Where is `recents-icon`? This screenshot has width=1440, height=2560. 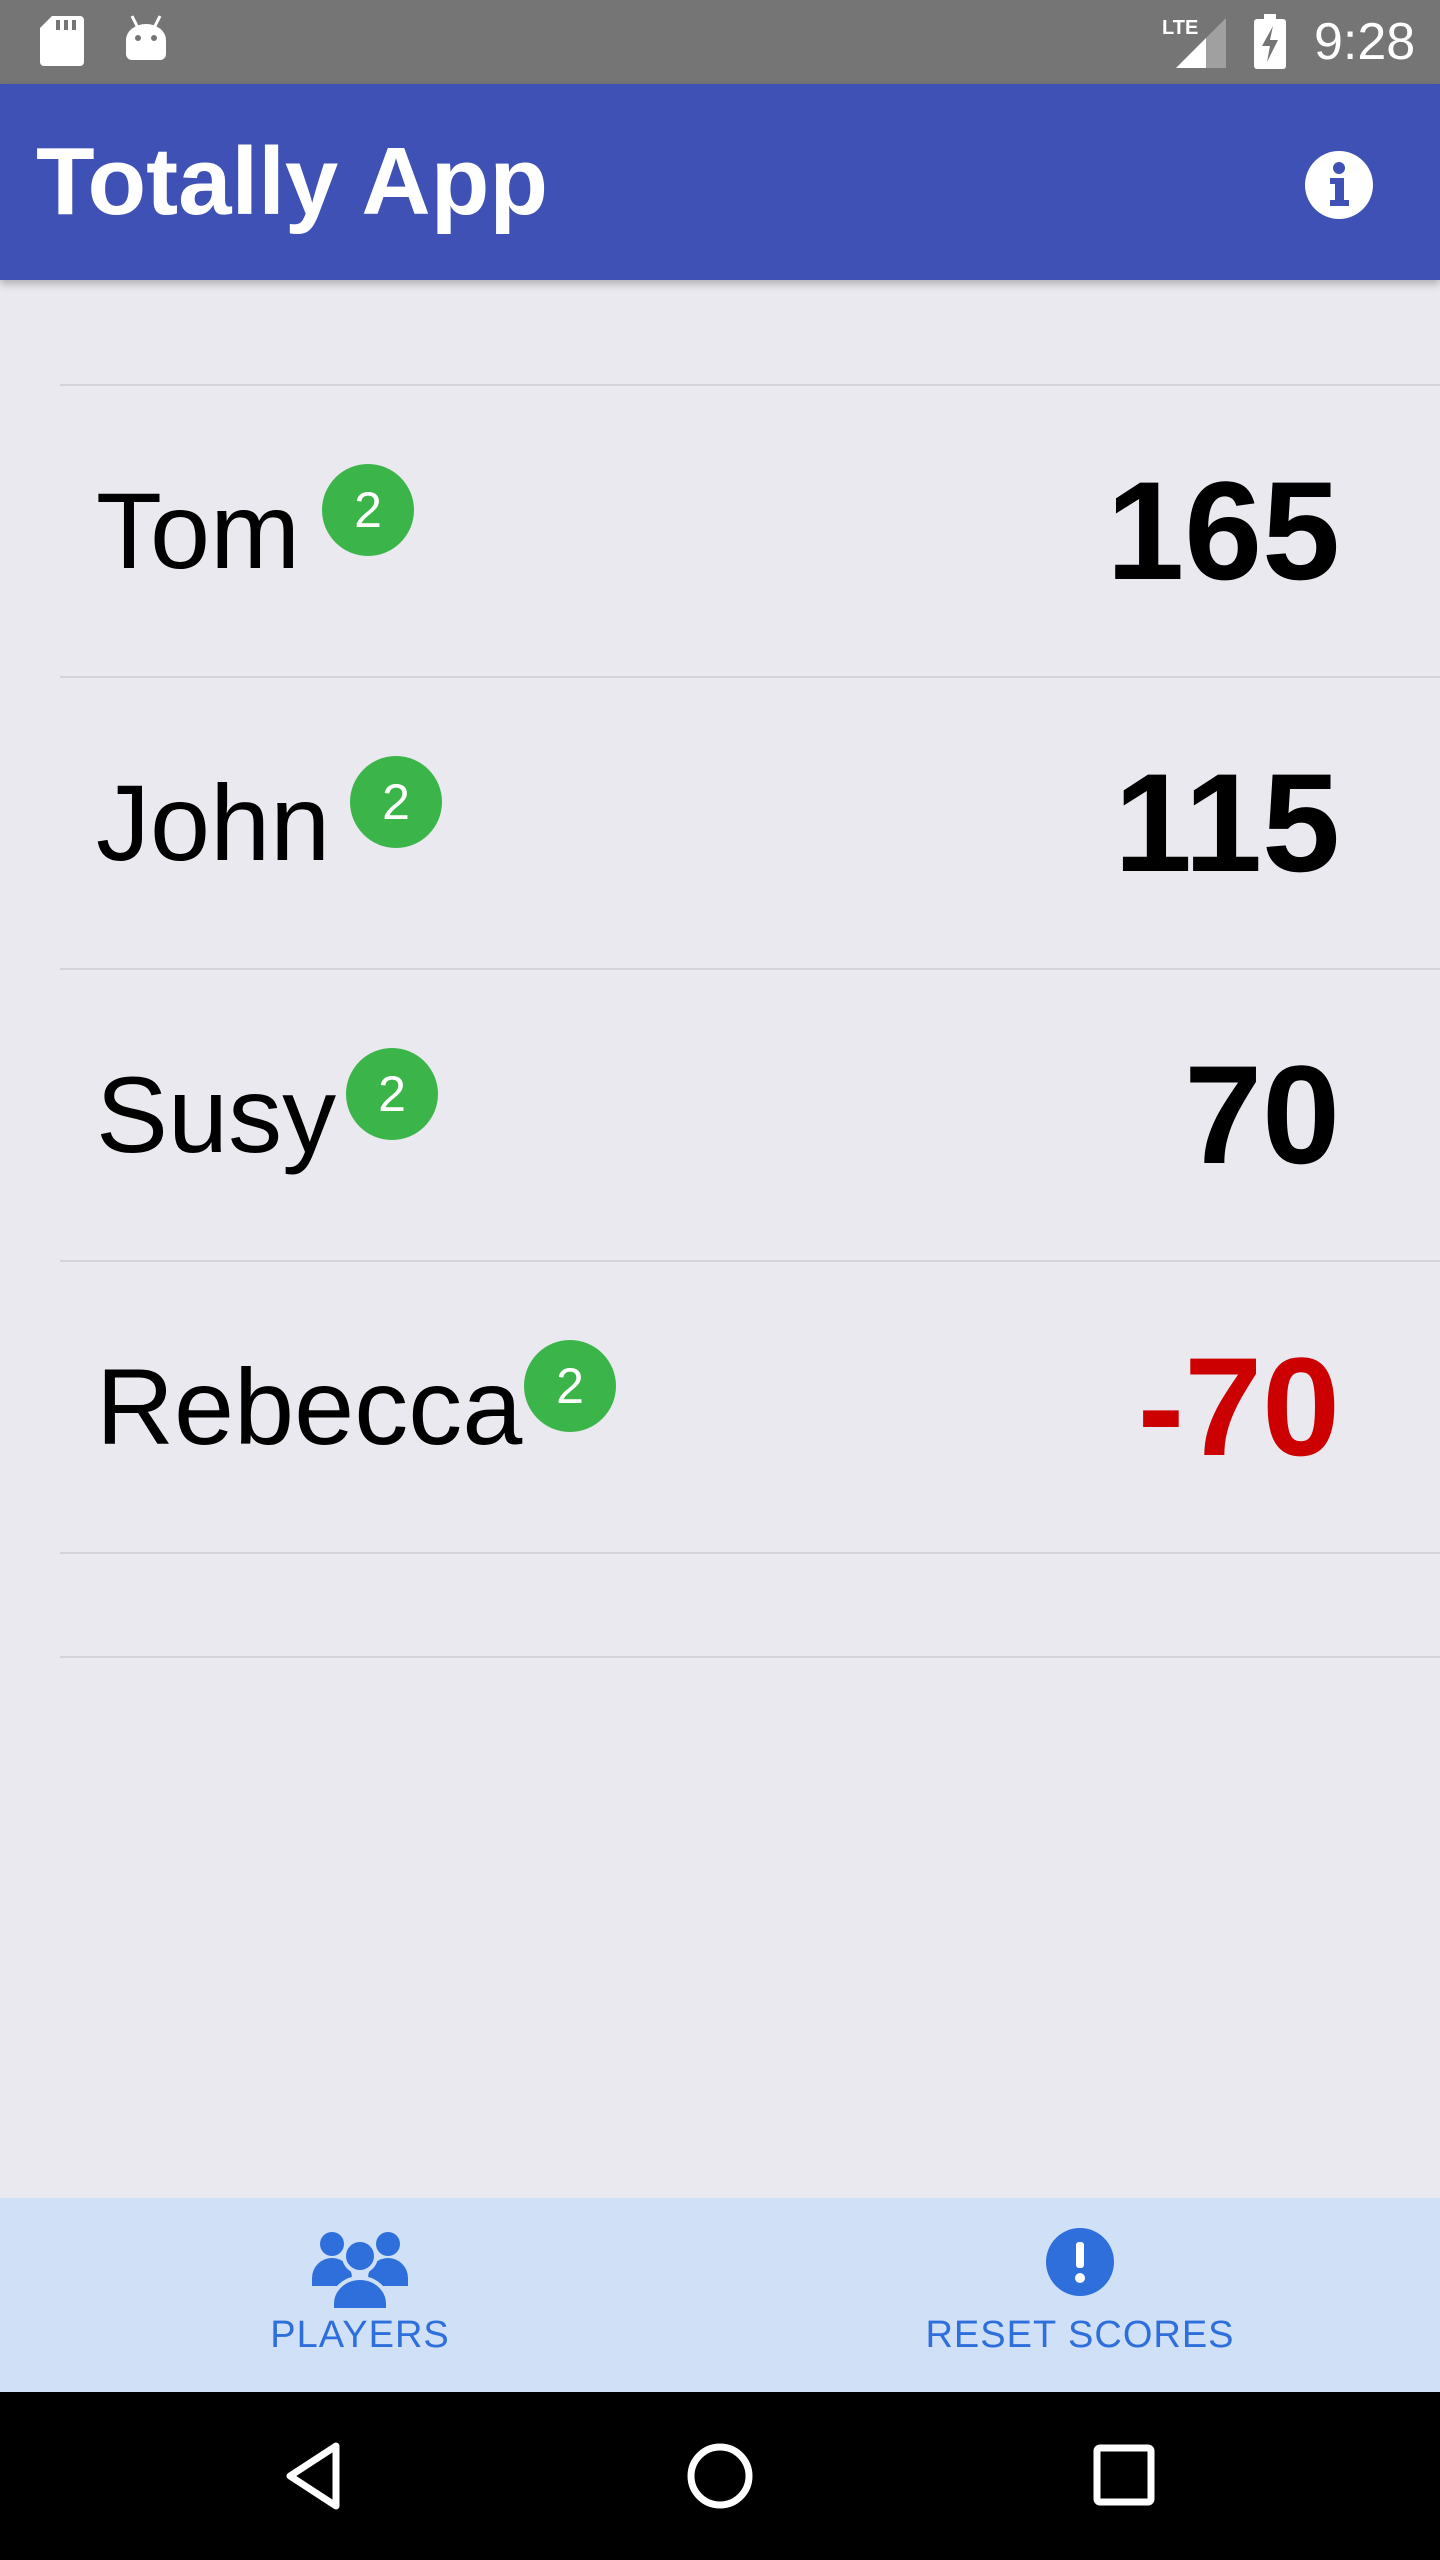 recents-icon is located at coordinates (1125, 2476).